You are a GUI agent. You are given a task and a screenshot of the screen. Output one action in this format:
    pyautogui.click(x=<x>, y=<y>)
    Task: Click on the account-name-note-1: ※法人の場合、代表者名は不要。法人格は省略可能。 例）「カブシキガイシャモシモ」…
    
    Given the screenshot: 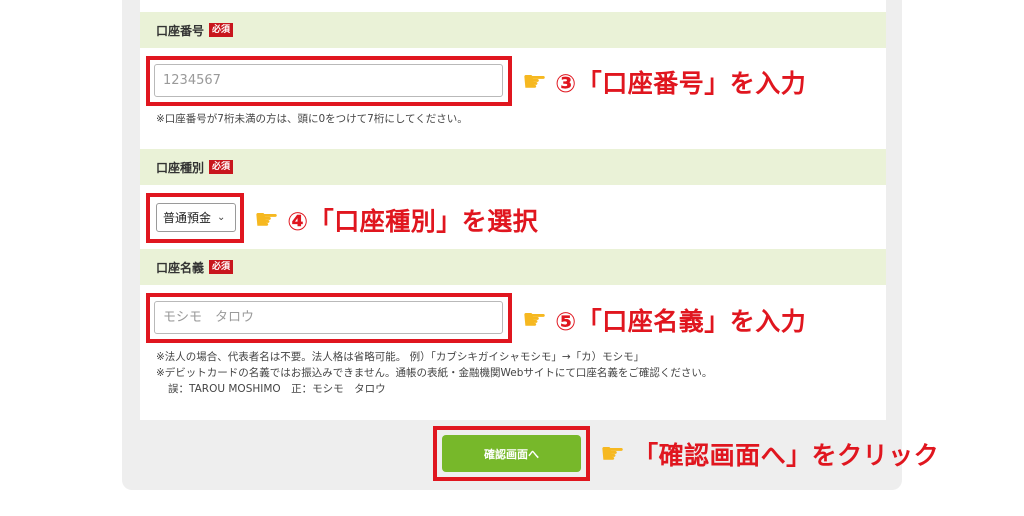 What is the action you would take?
    pyautogui.click(x=400, y=357)
    